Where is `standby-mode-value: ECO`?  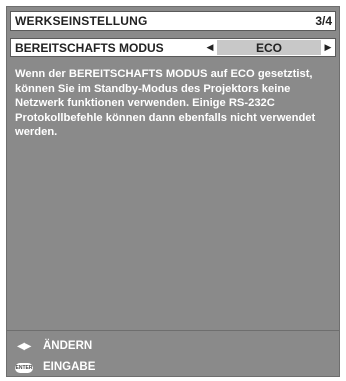
standby-mode-value: ECO is located at coordinates (268, 48).